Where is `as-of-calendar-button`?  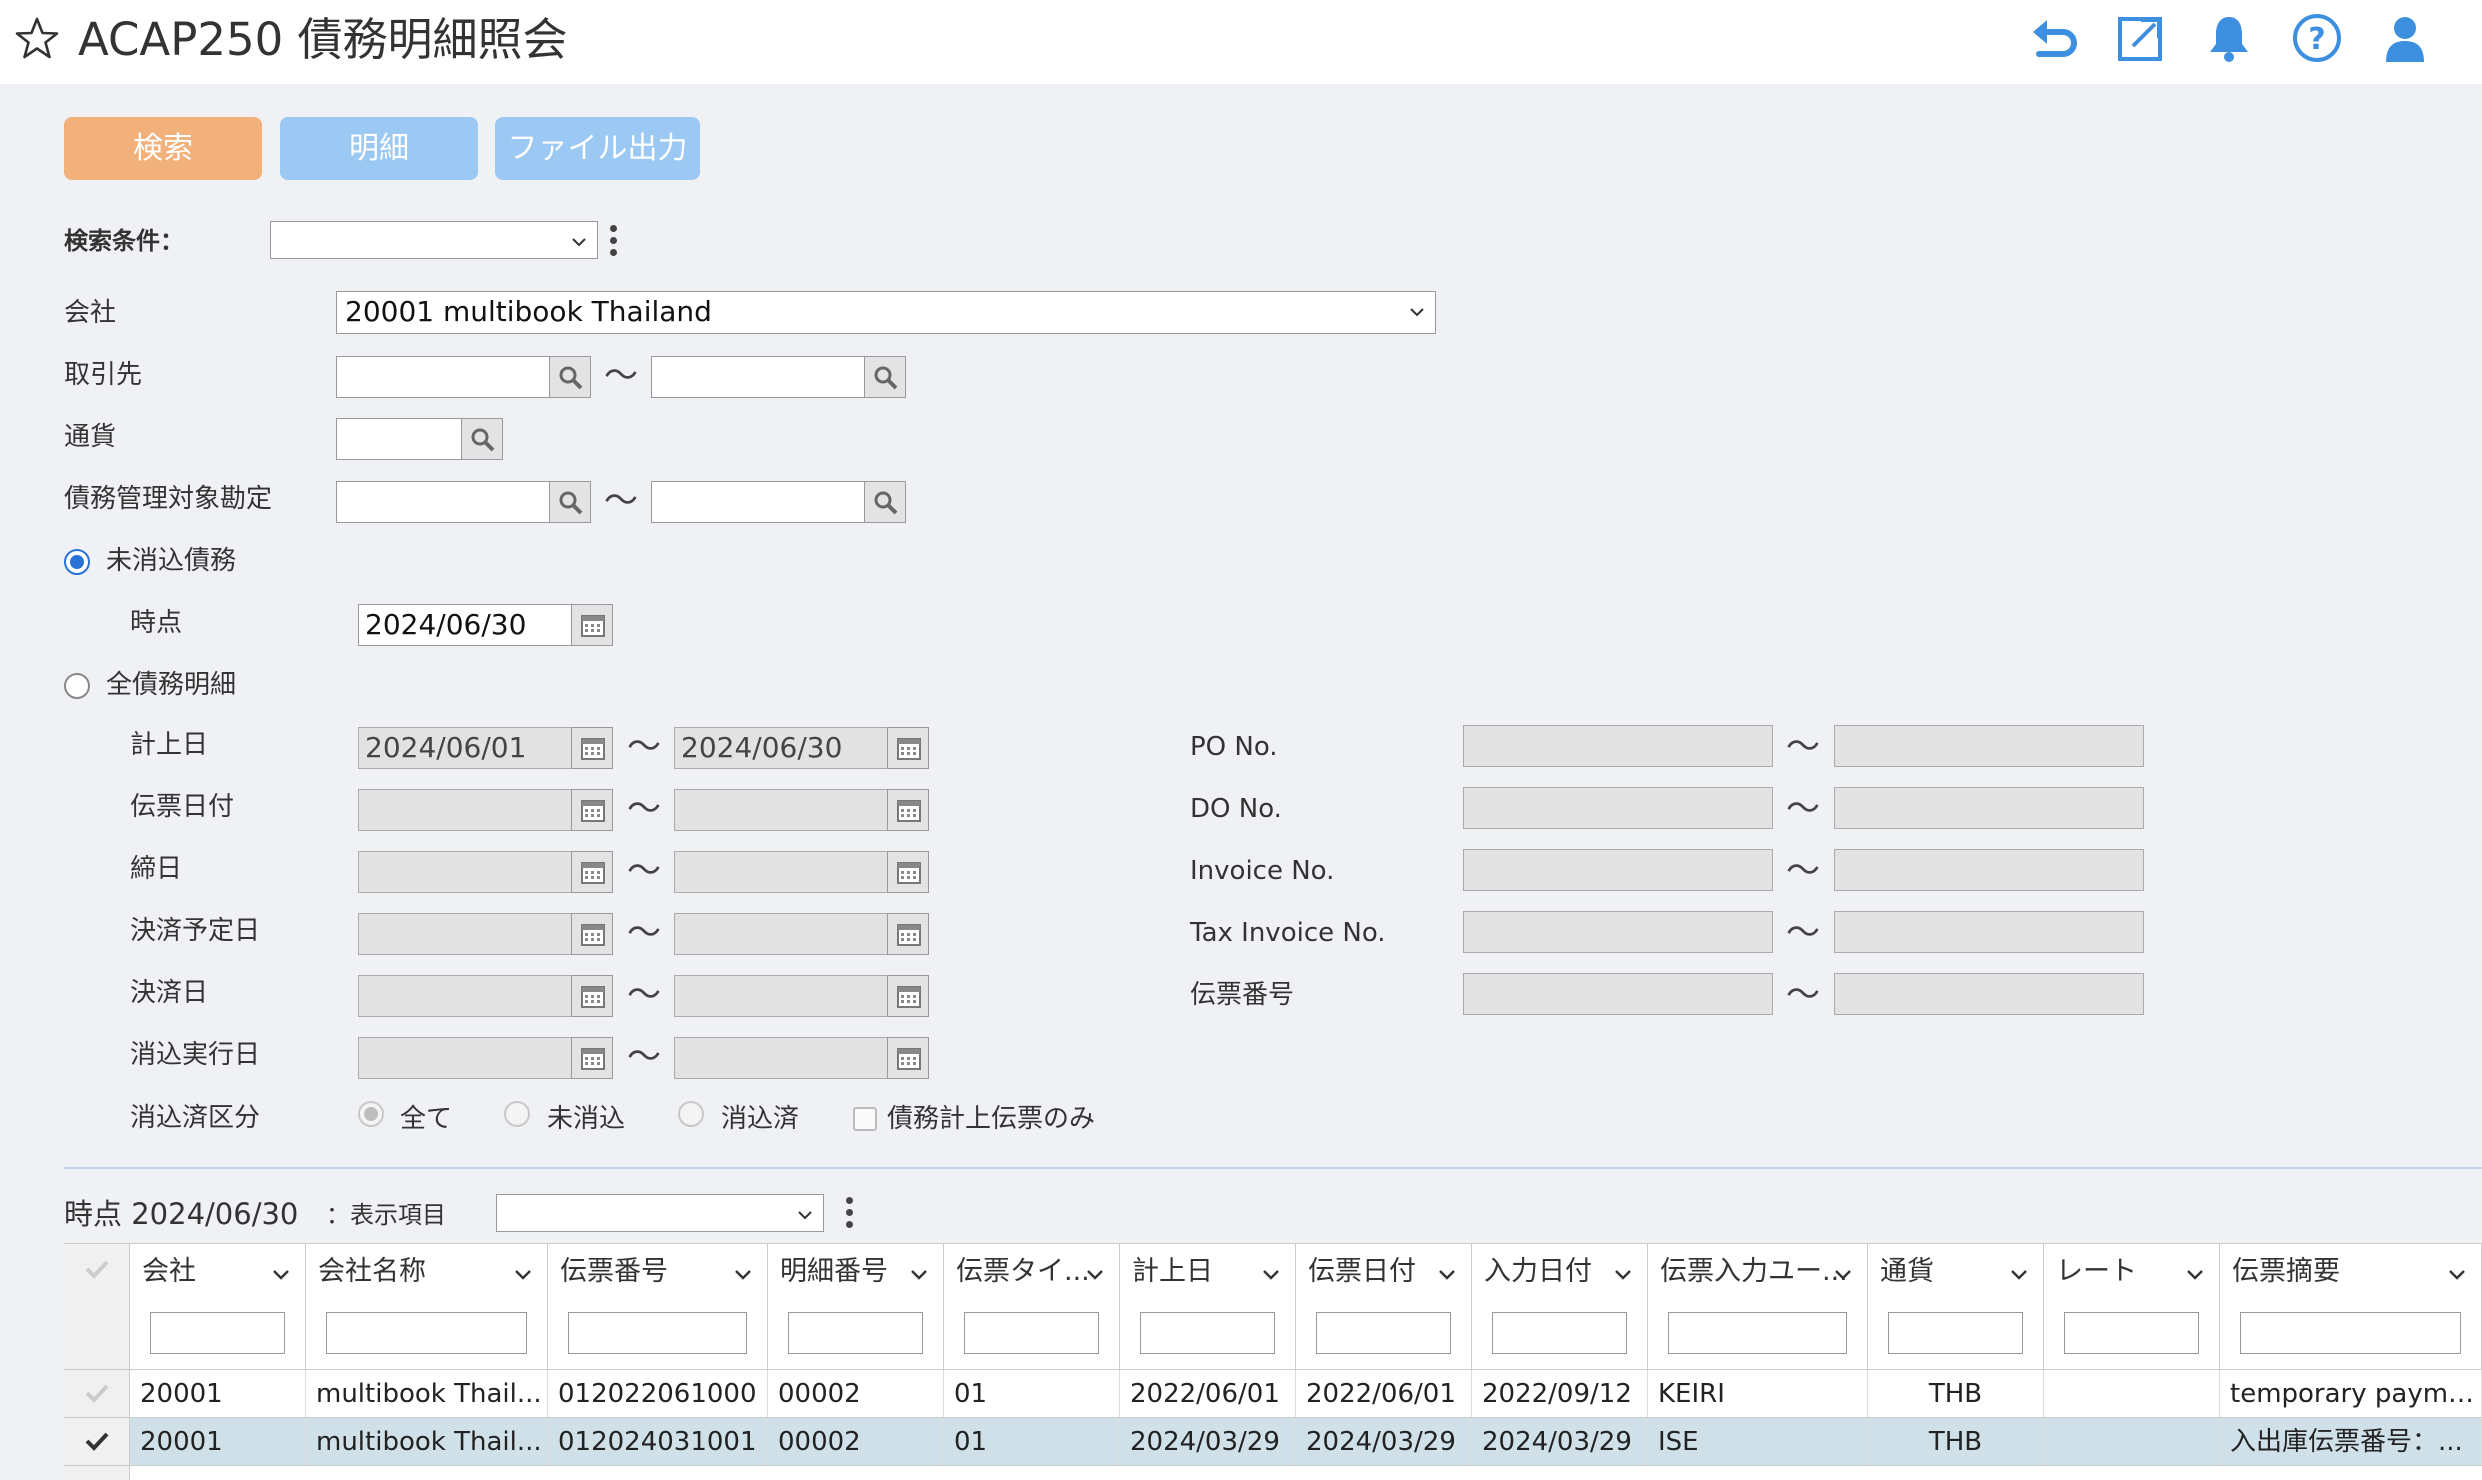
as-of-calendar-button is located at coordinates (592, 625).